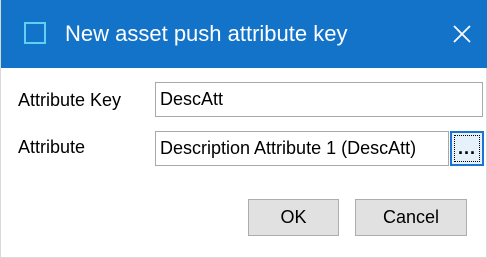  I want to click on close-button, so click(462, 34).